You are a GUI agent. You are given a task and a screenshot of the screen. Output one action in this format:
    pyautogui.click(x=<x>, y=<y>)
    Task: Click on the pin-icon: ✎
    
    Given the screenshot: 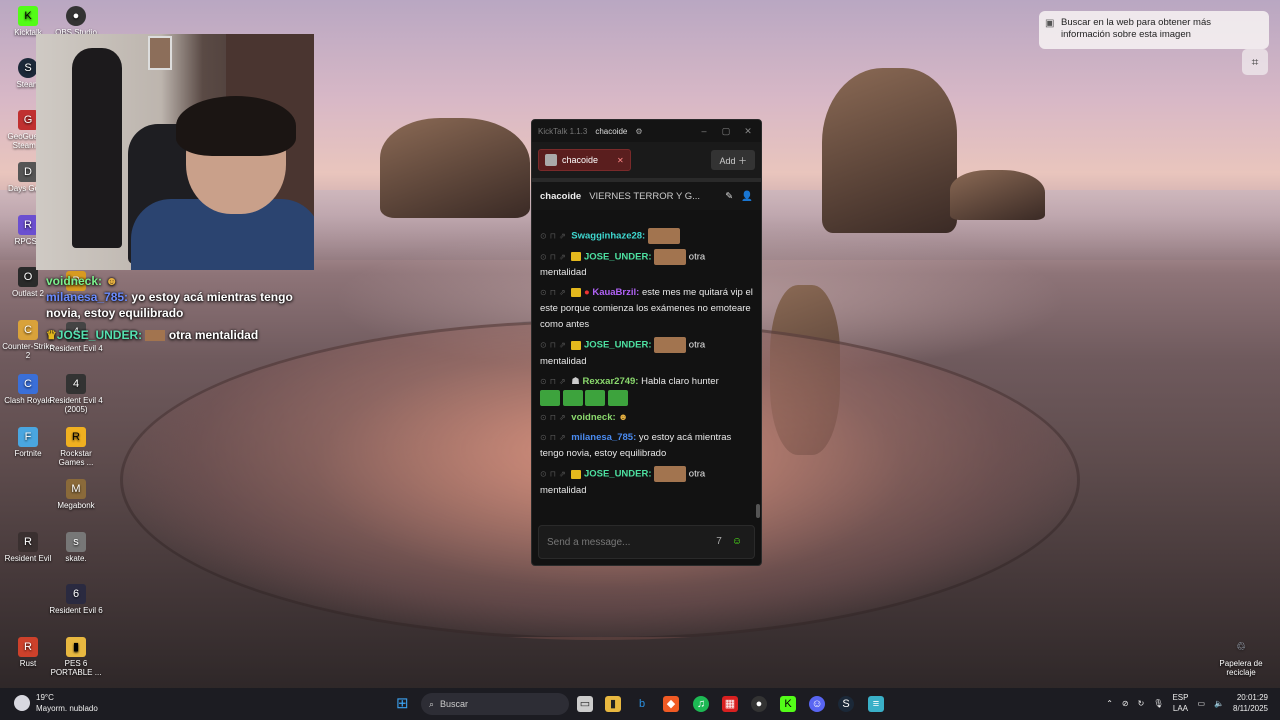 What is the action you would take?
    pyautogui.click(x=729, y=196)
    